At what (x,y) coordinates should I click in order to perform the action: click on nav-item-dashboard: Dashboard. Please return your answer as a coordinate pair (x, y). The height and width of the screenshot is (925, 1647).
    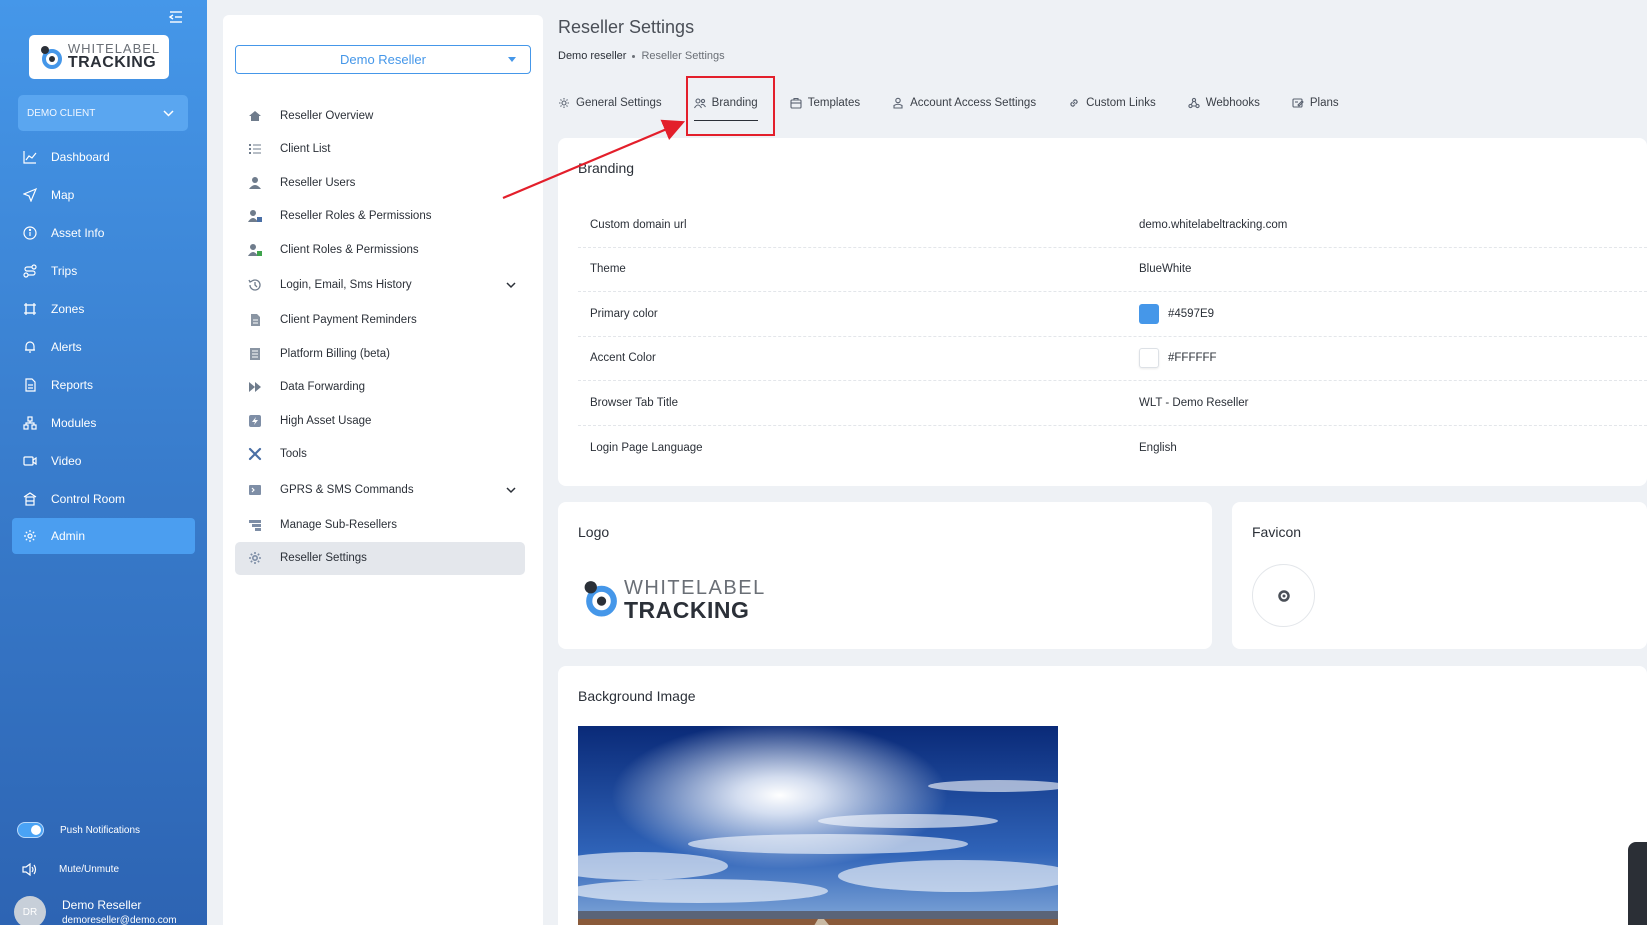
    Looking at the image, I should click on (103, 157).